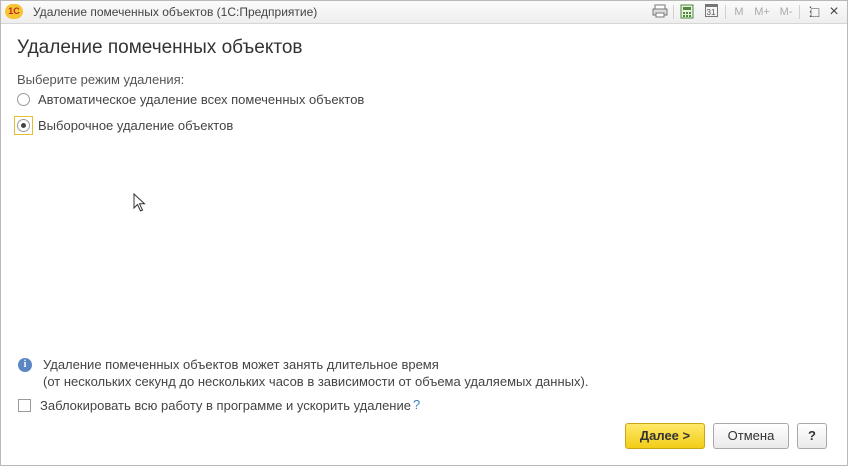  I want to click on radio-selective-delete-label: Выборочное удаление объектов, so click(136, 125).